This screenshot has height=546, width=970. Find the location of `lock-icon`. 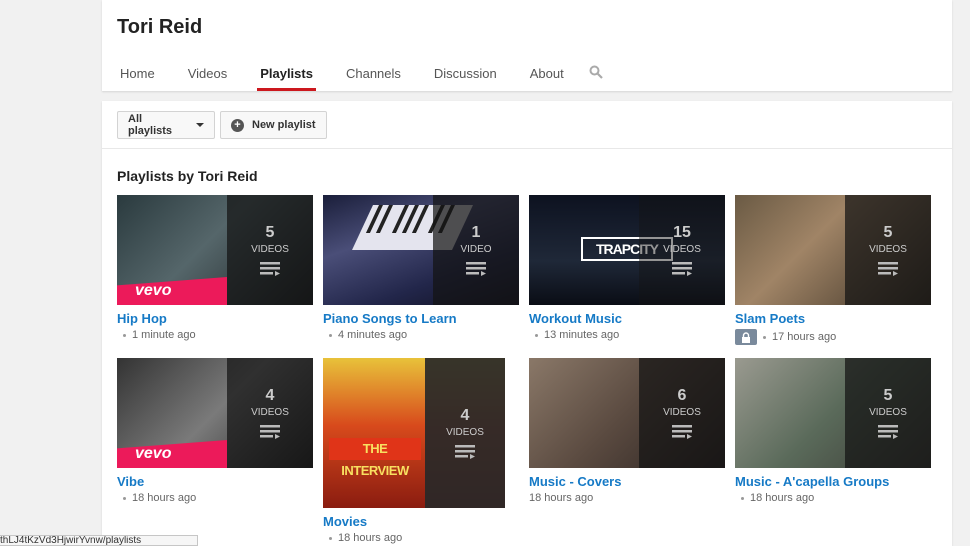

lock-icon is located at coordinates (746, 337).